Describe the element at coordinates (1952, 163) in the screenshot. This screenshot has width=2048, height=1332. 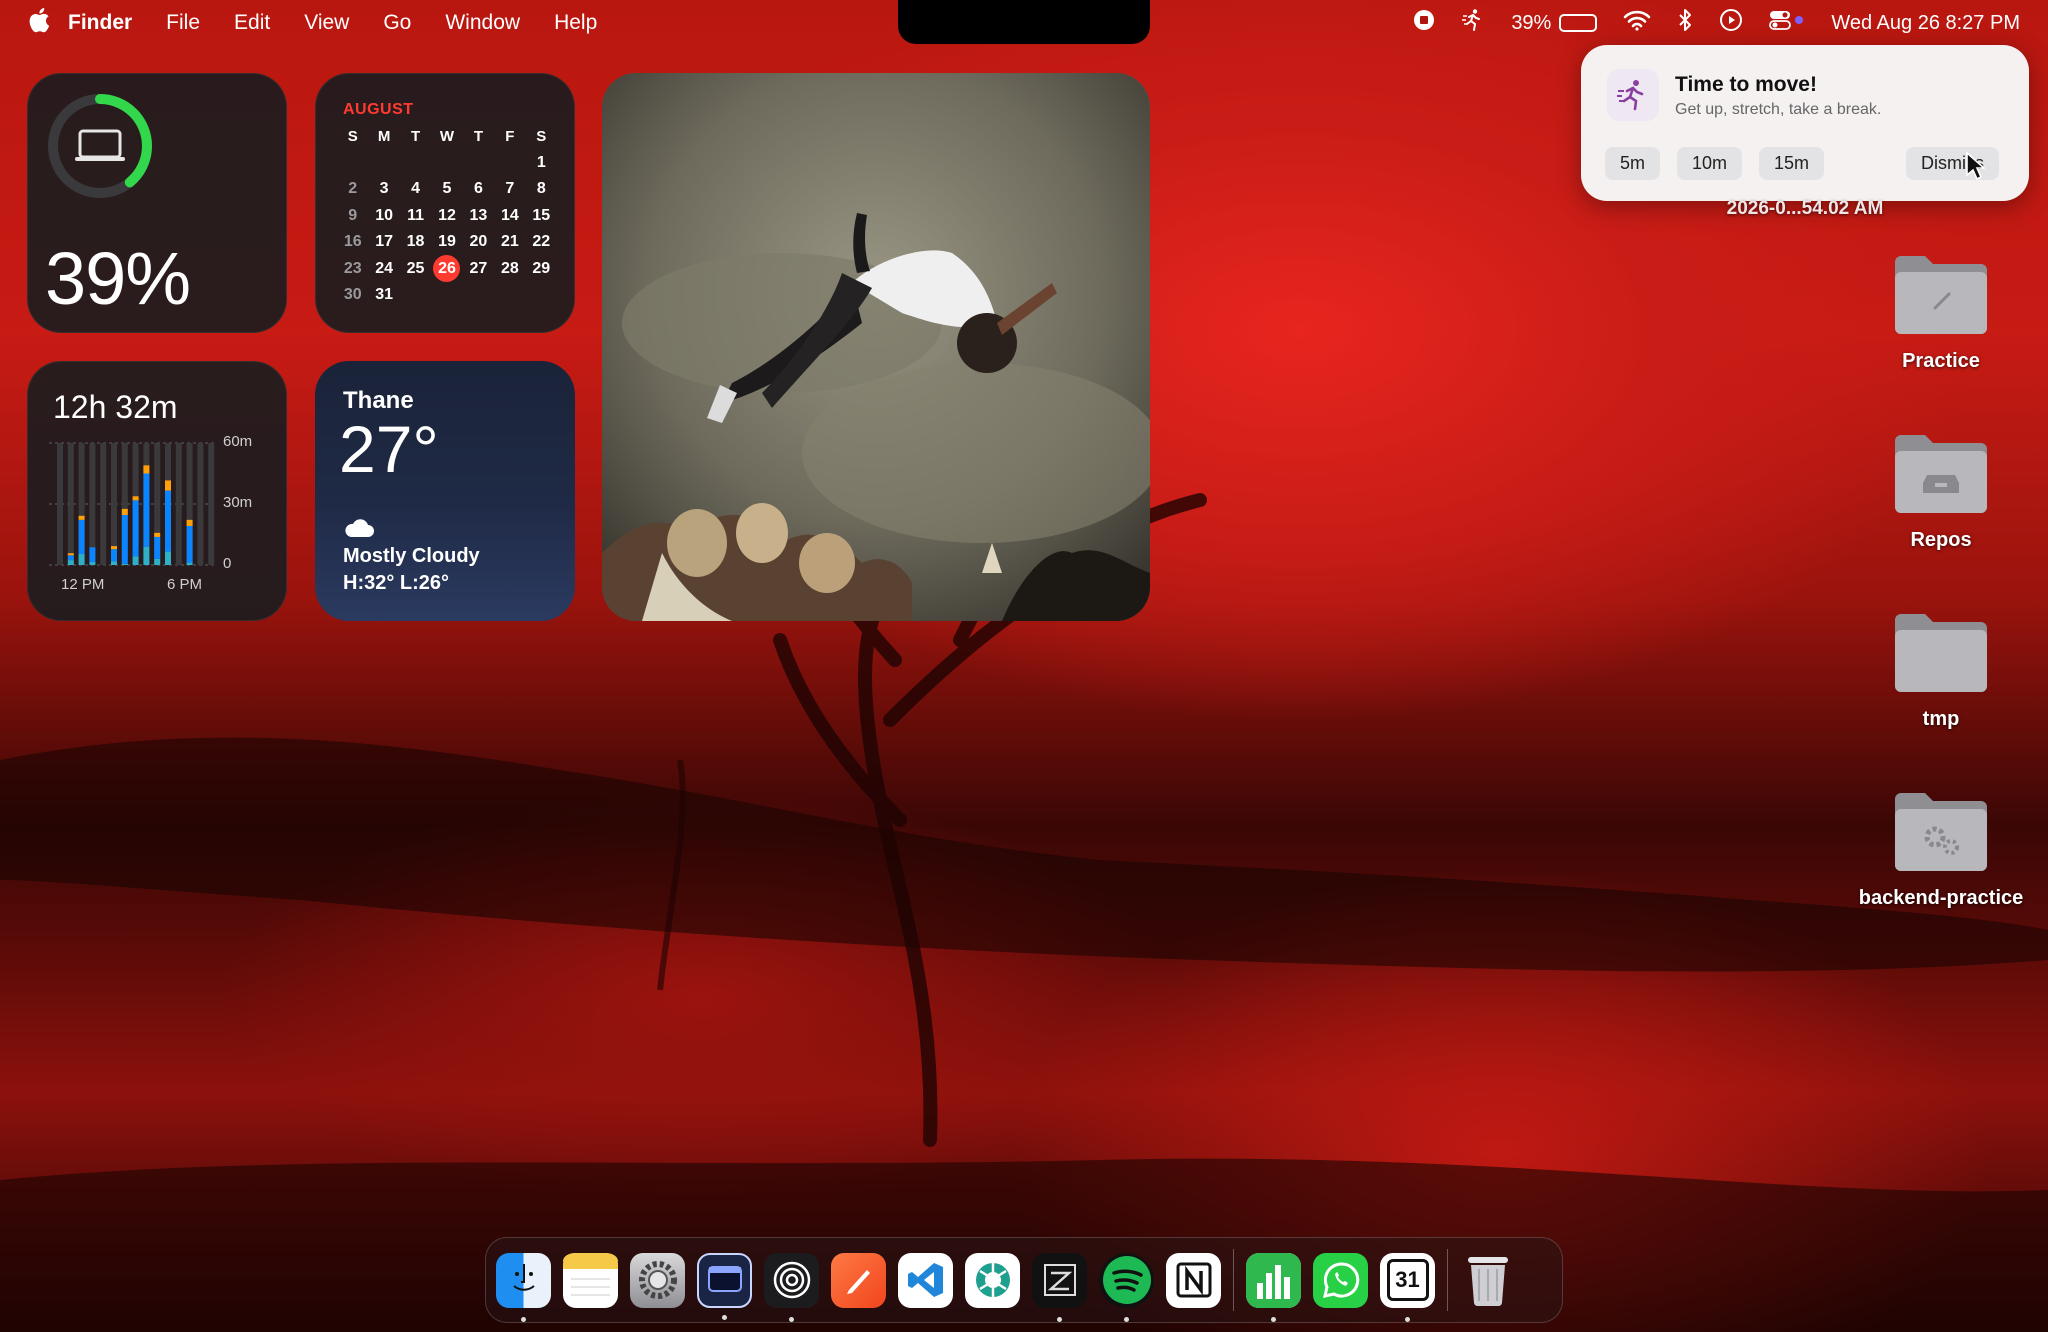
I see `dismiss-button: Dismiss` at that location.